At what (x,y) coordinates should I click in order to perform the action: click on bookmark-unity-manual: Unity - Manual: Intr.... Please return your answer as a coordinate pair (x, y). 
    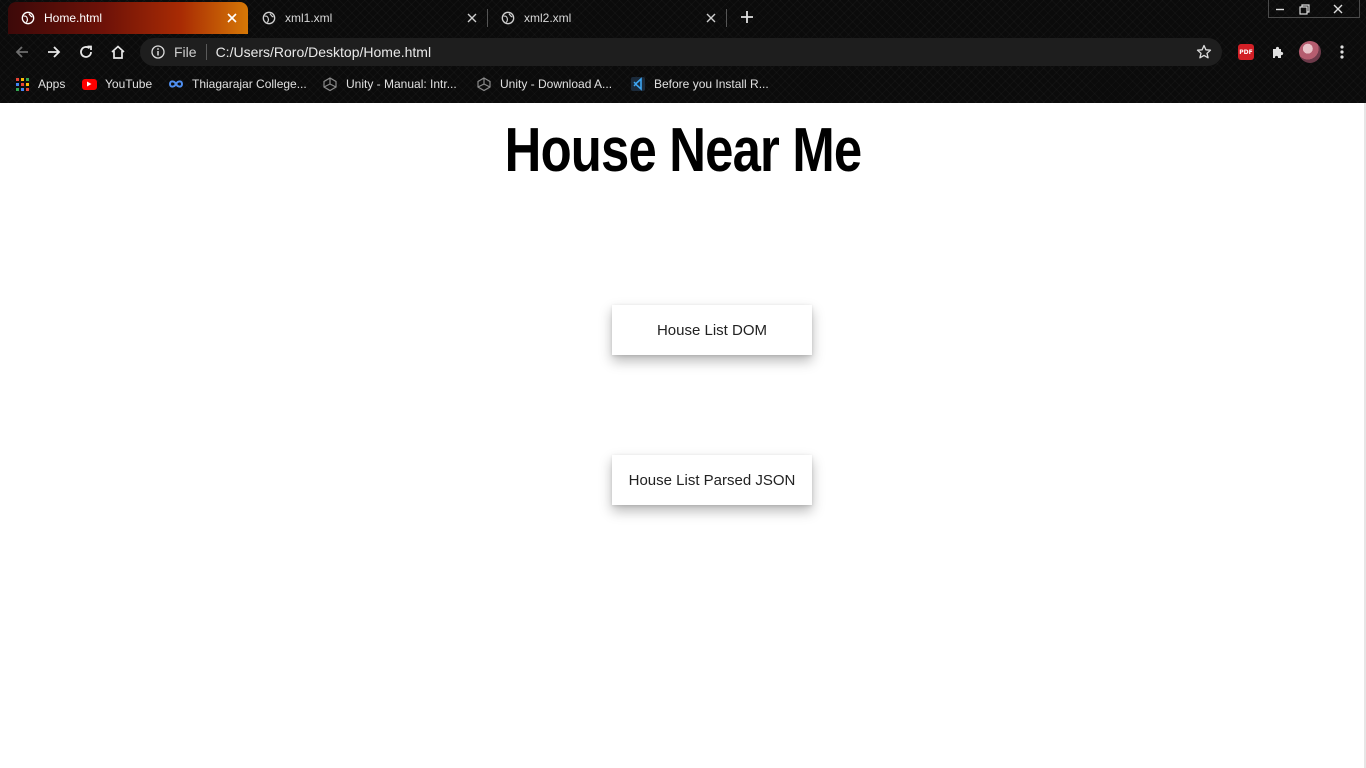
    Looking at the image, I should click on (389, 84).